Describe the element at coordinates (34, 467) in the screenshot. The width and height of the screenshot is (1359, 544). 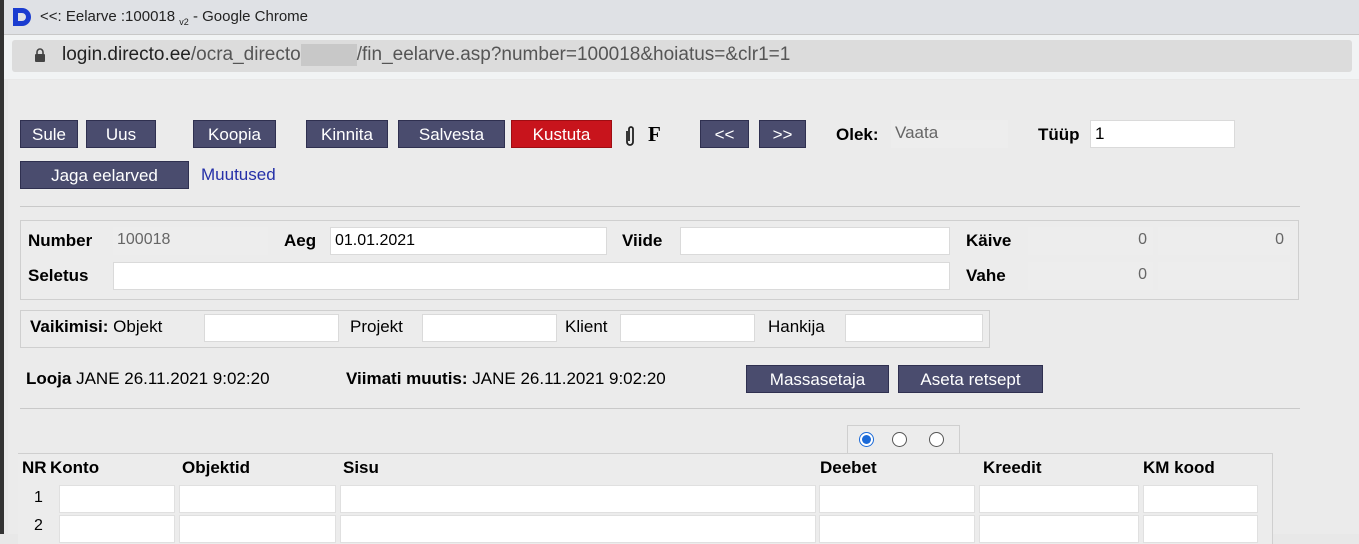
I see `col-nr: NR` at that location.